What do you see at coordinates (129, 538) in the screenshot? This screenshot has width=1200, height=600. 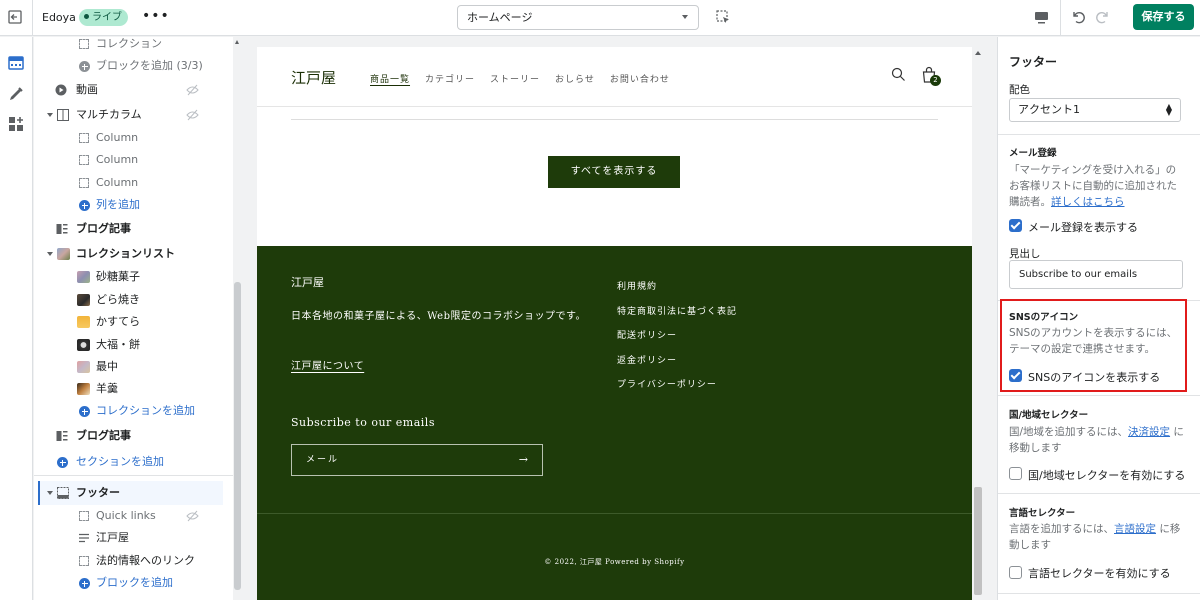 I see `block-item: 江戸屋` at bounding box center [129, 538].